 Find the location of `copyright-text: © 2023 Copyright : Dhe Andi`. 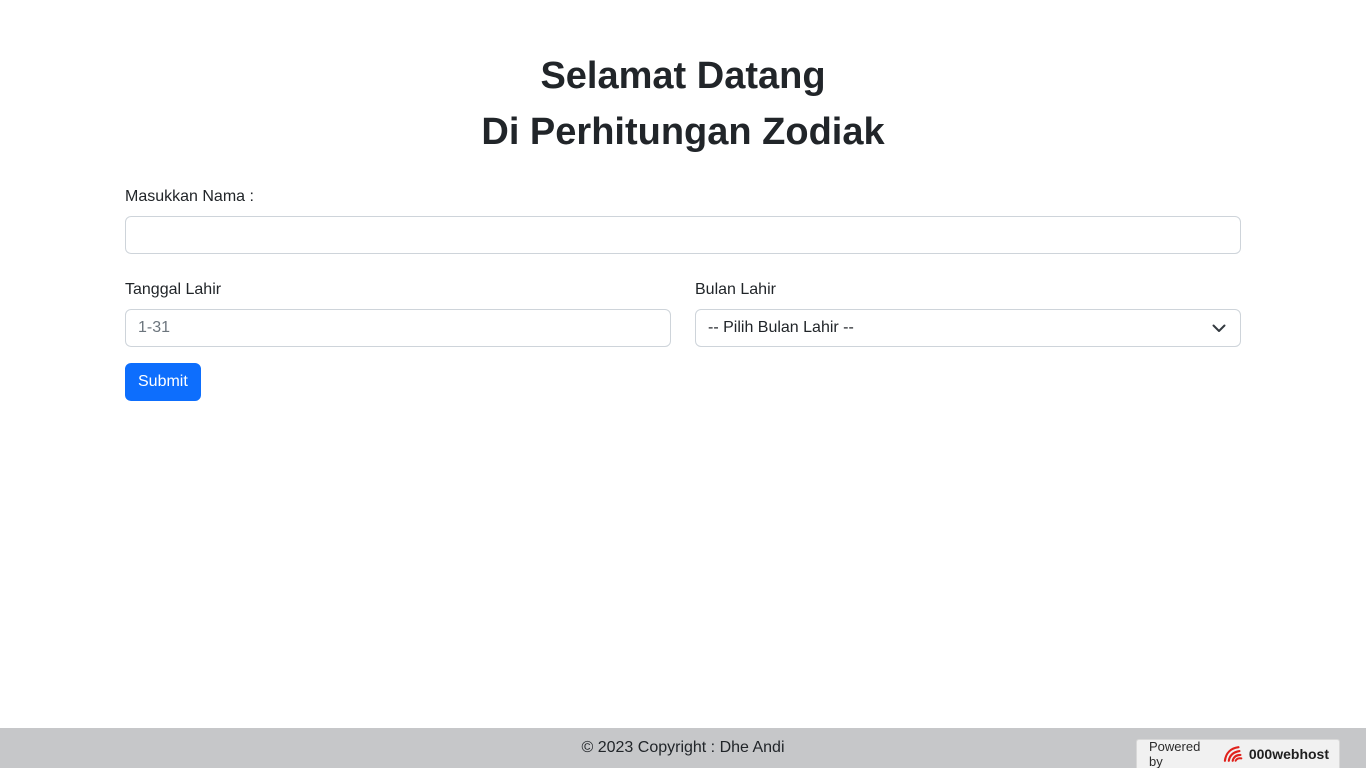

copyright-text: © 2023 Copyright : Dhe Andi is located at coordinates (683, 747).